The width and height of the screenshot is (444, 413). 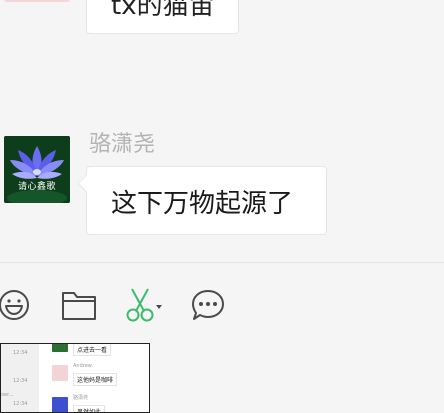 I want to click on previous-message-text: tx的猫宙, so click(x=163, y=10).